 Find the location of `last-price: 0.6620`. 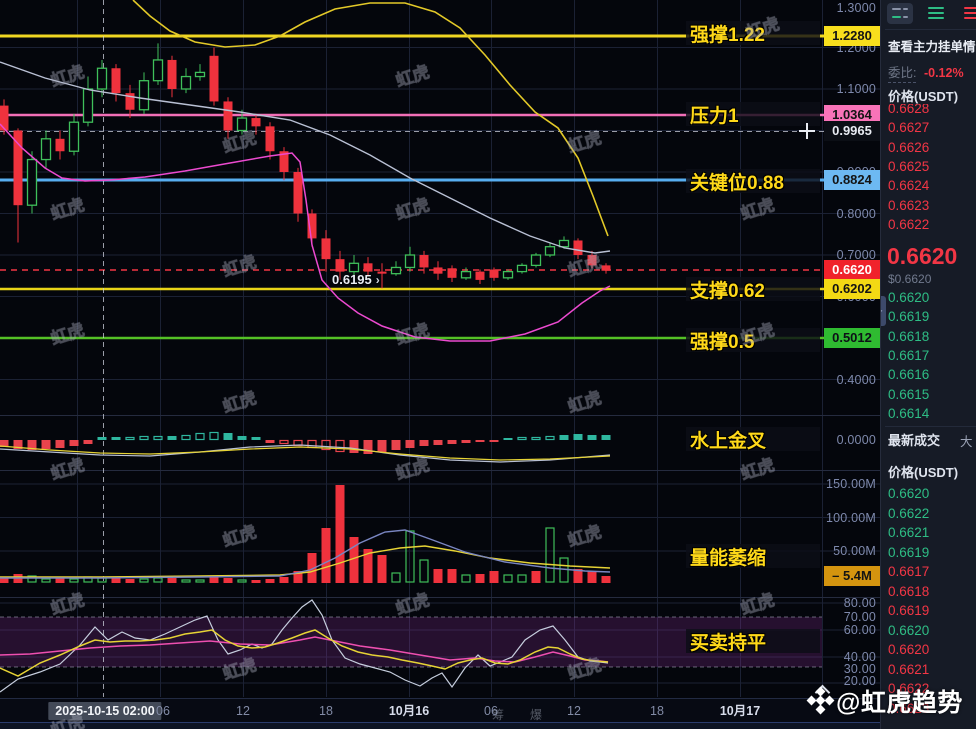

last-price: 0.6620 is located at coordinates (922, 256).